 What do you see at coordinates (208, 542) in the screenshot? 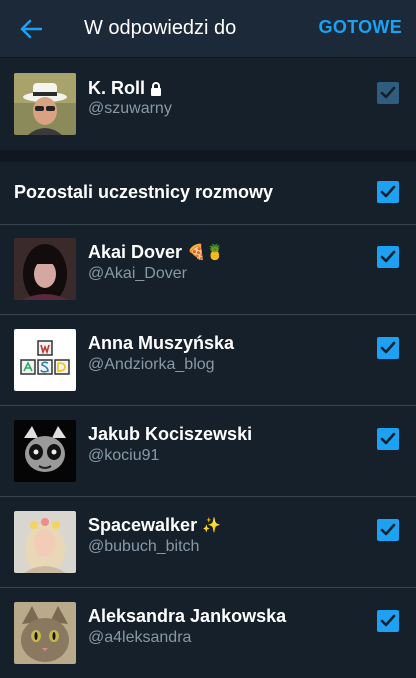
I see `participant-row: Spacewalker ✨ @bubuch_bitch` at bounding box center [208, 542].